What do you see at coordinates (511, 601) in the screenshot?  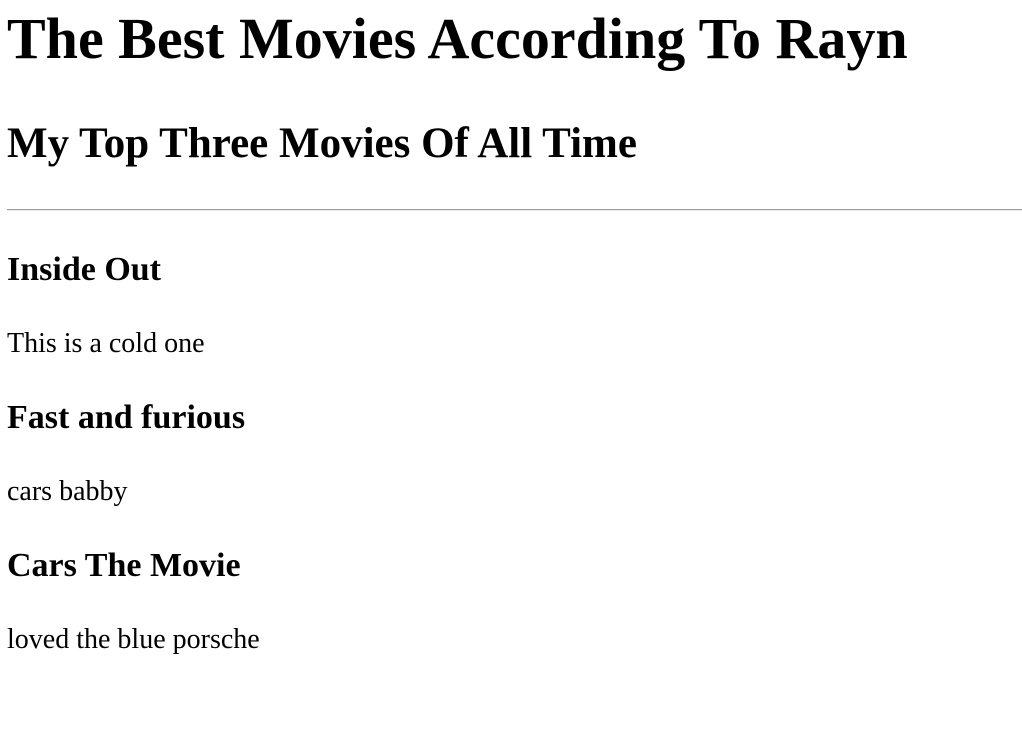 I see `movie-item: Cars The Movie loved the blue porsche` at bounding box center [511, 601].